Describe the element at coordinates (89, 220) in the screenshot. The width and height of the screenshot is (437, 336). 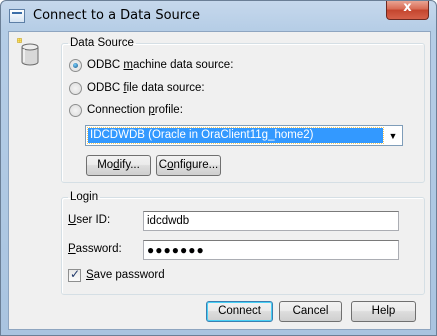
I see `user-id-label: User ID:` at that location.